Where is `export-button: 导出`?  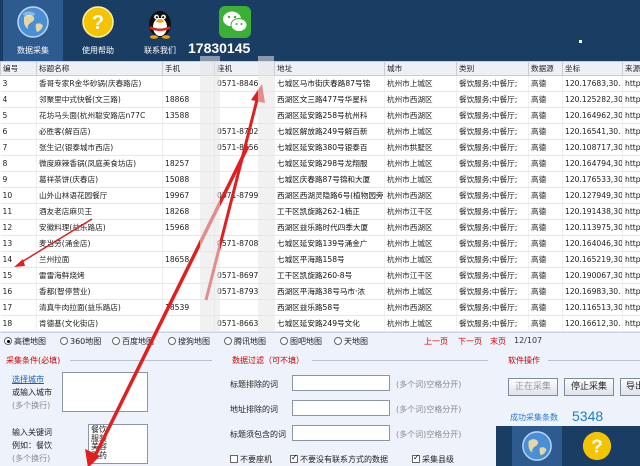 export-button: 导出 is located at coordinates (630, 387).